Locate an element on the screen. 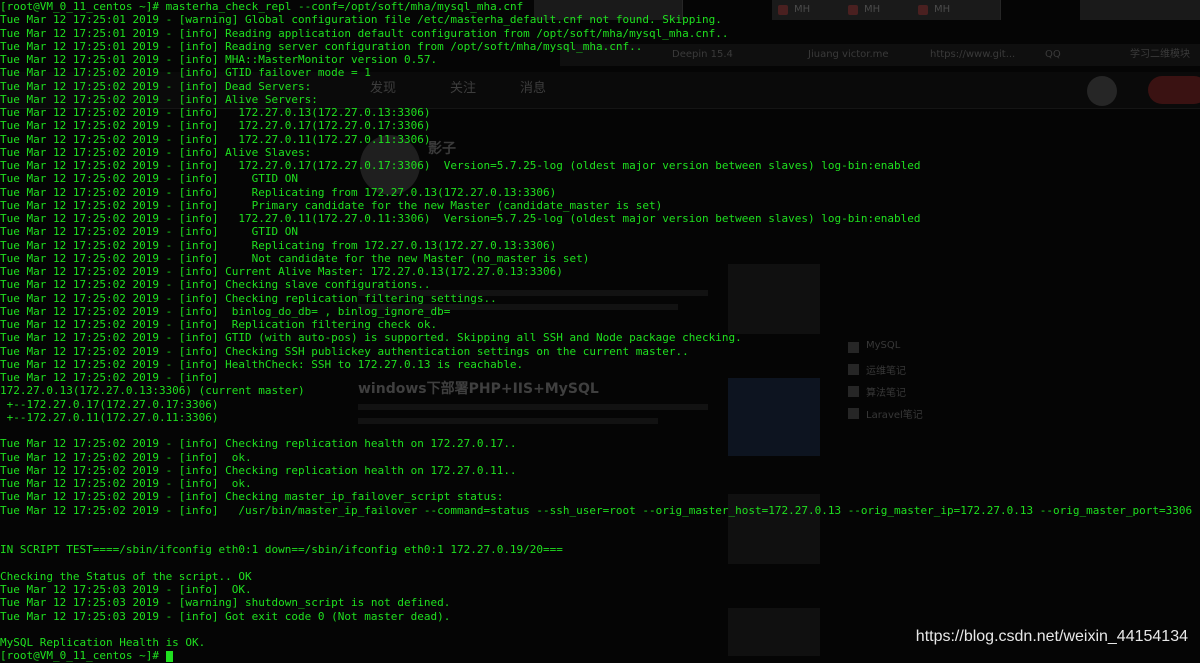 Image resolution: width=1200 pixels, height=663 pixels. terminal-output-line: Tue Mar 12 17:25:02 2019 - [info] is located at coordinates (109, 377).